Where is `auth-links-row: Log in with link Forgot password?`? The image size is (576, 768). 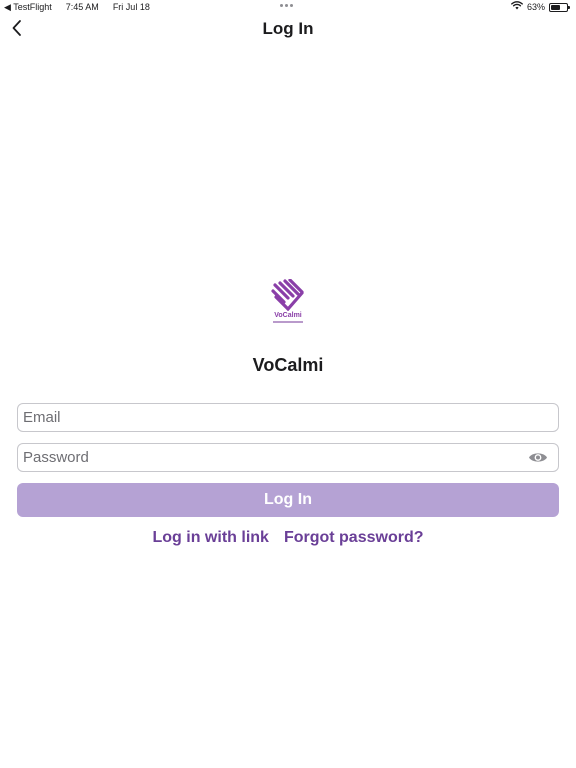
auth-links-row: Log in with link Forgot password? is located at coordinates (288, 538).